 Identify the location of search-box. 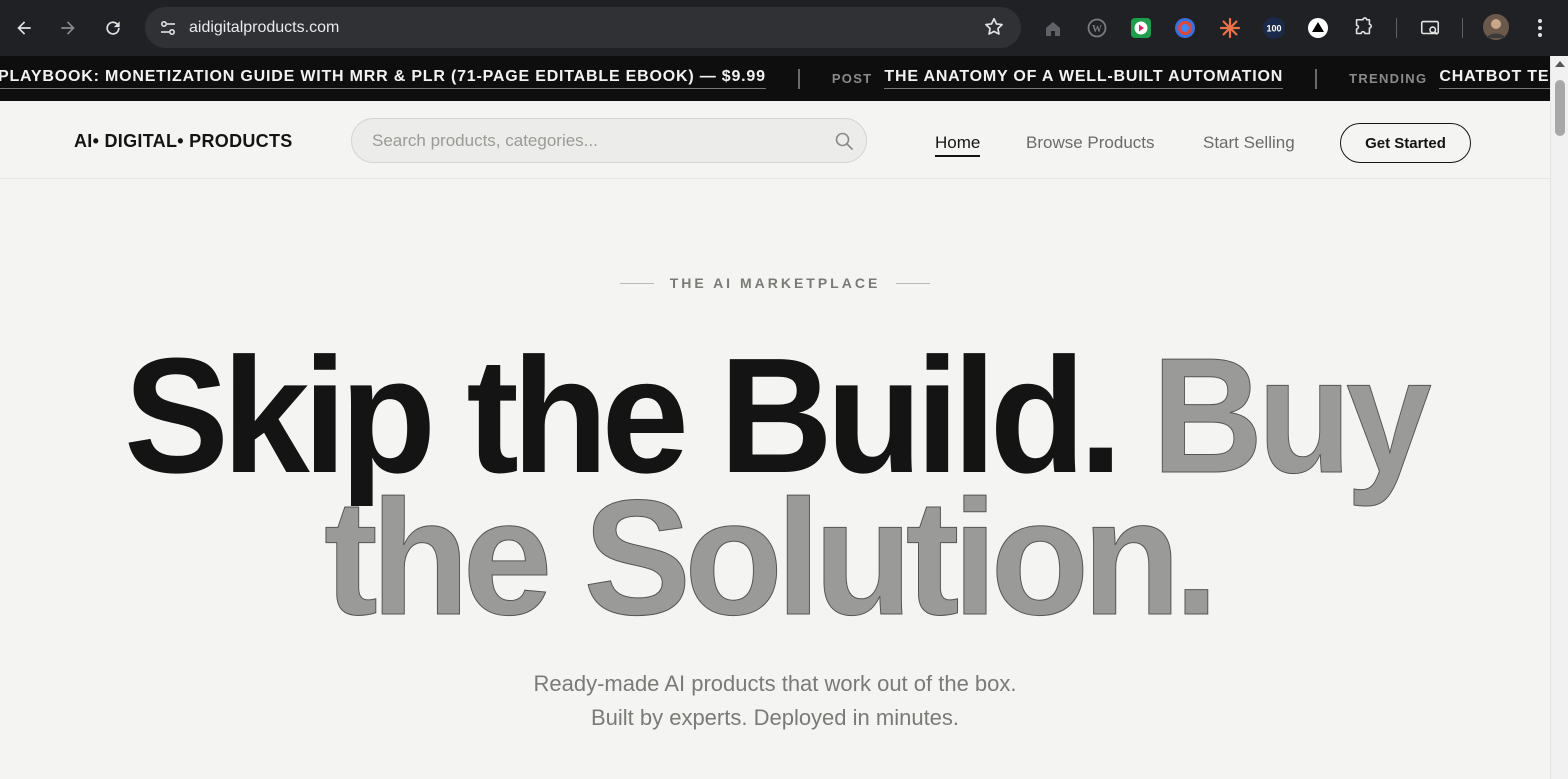
(609, 140).